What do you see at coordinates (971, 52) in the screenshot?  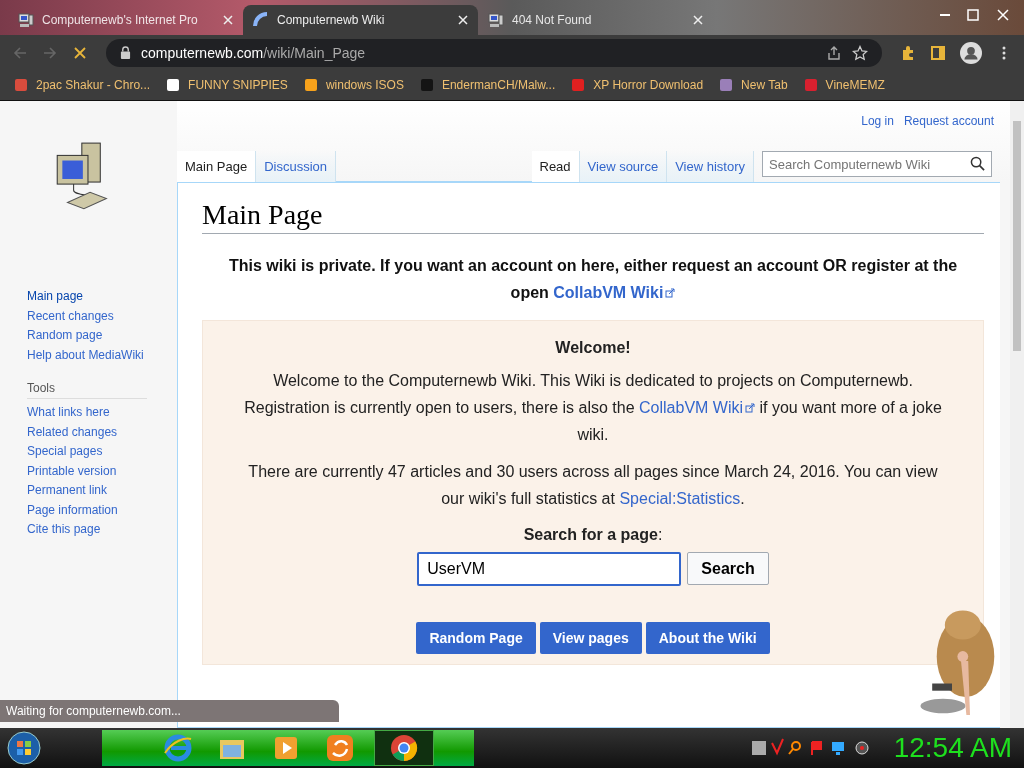 I see `profile-avatar-icon` at bounding box center [971, 52].